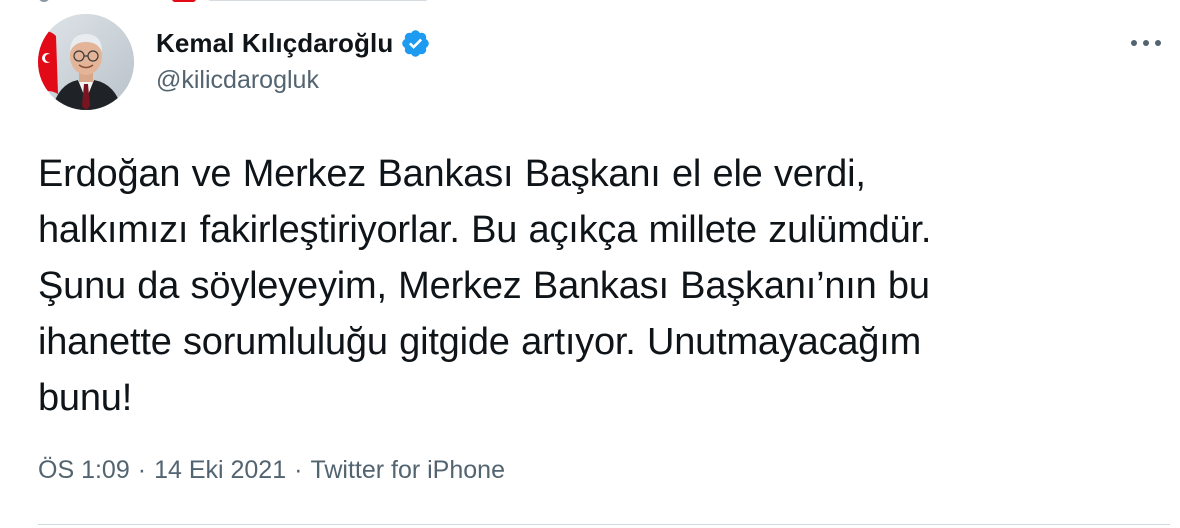 This screenshot has width=1180, height=528. I want to click on author-name-row: Kemal Kılıçdaroğlu, so click(293, 43).